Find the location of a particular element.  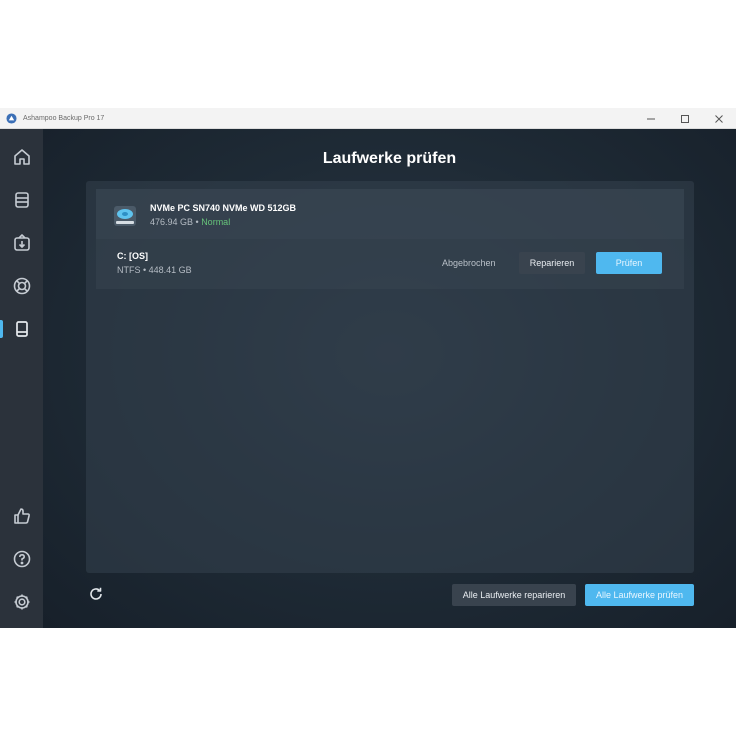

window-controls is located at coordinates (685, 118).